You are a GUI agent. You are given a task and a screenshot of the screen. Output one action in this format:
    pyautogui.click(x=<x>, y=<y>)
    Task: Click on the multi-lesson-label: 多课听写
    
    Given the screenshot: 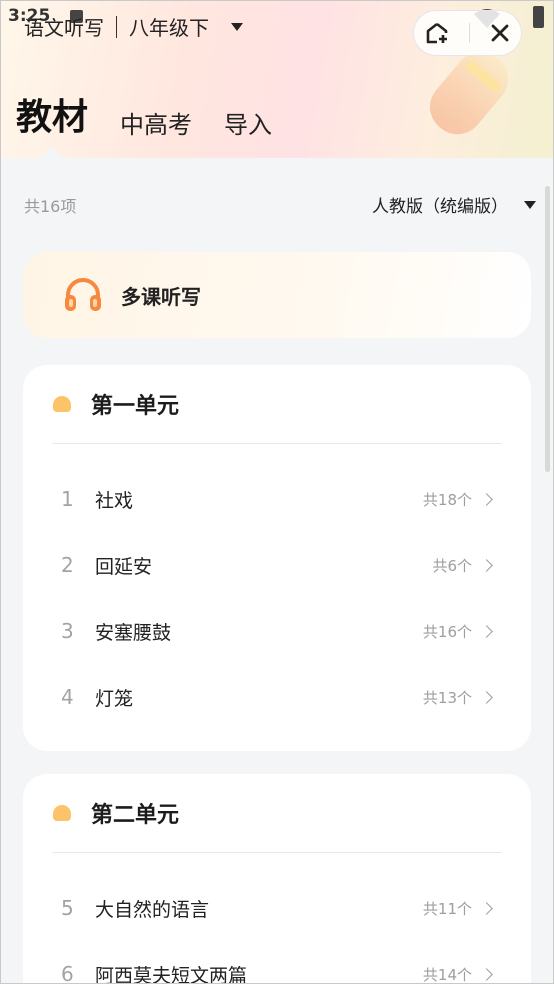 What is the action you would take?
    pyautogui.click(x=161, y=296)
    